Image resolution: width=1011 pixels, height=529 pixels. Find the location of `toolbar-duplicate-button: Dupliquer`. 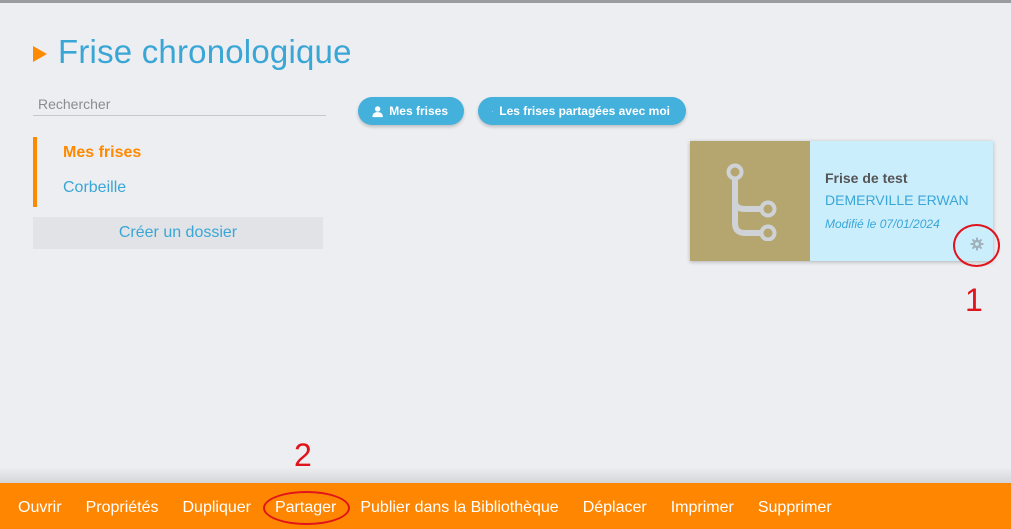

toolbar-duplicate-button: Dupliquer is located at coordinates (216, 505).